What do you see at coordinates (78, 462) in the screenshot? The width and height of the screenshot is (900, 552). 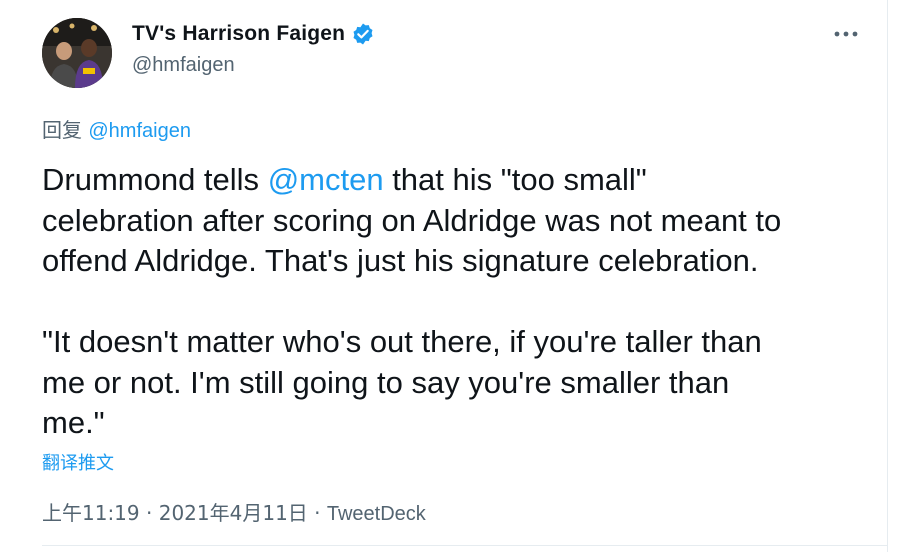 I see `translate-tweet-link: 翻译推文` at bounding box center [78, 462].